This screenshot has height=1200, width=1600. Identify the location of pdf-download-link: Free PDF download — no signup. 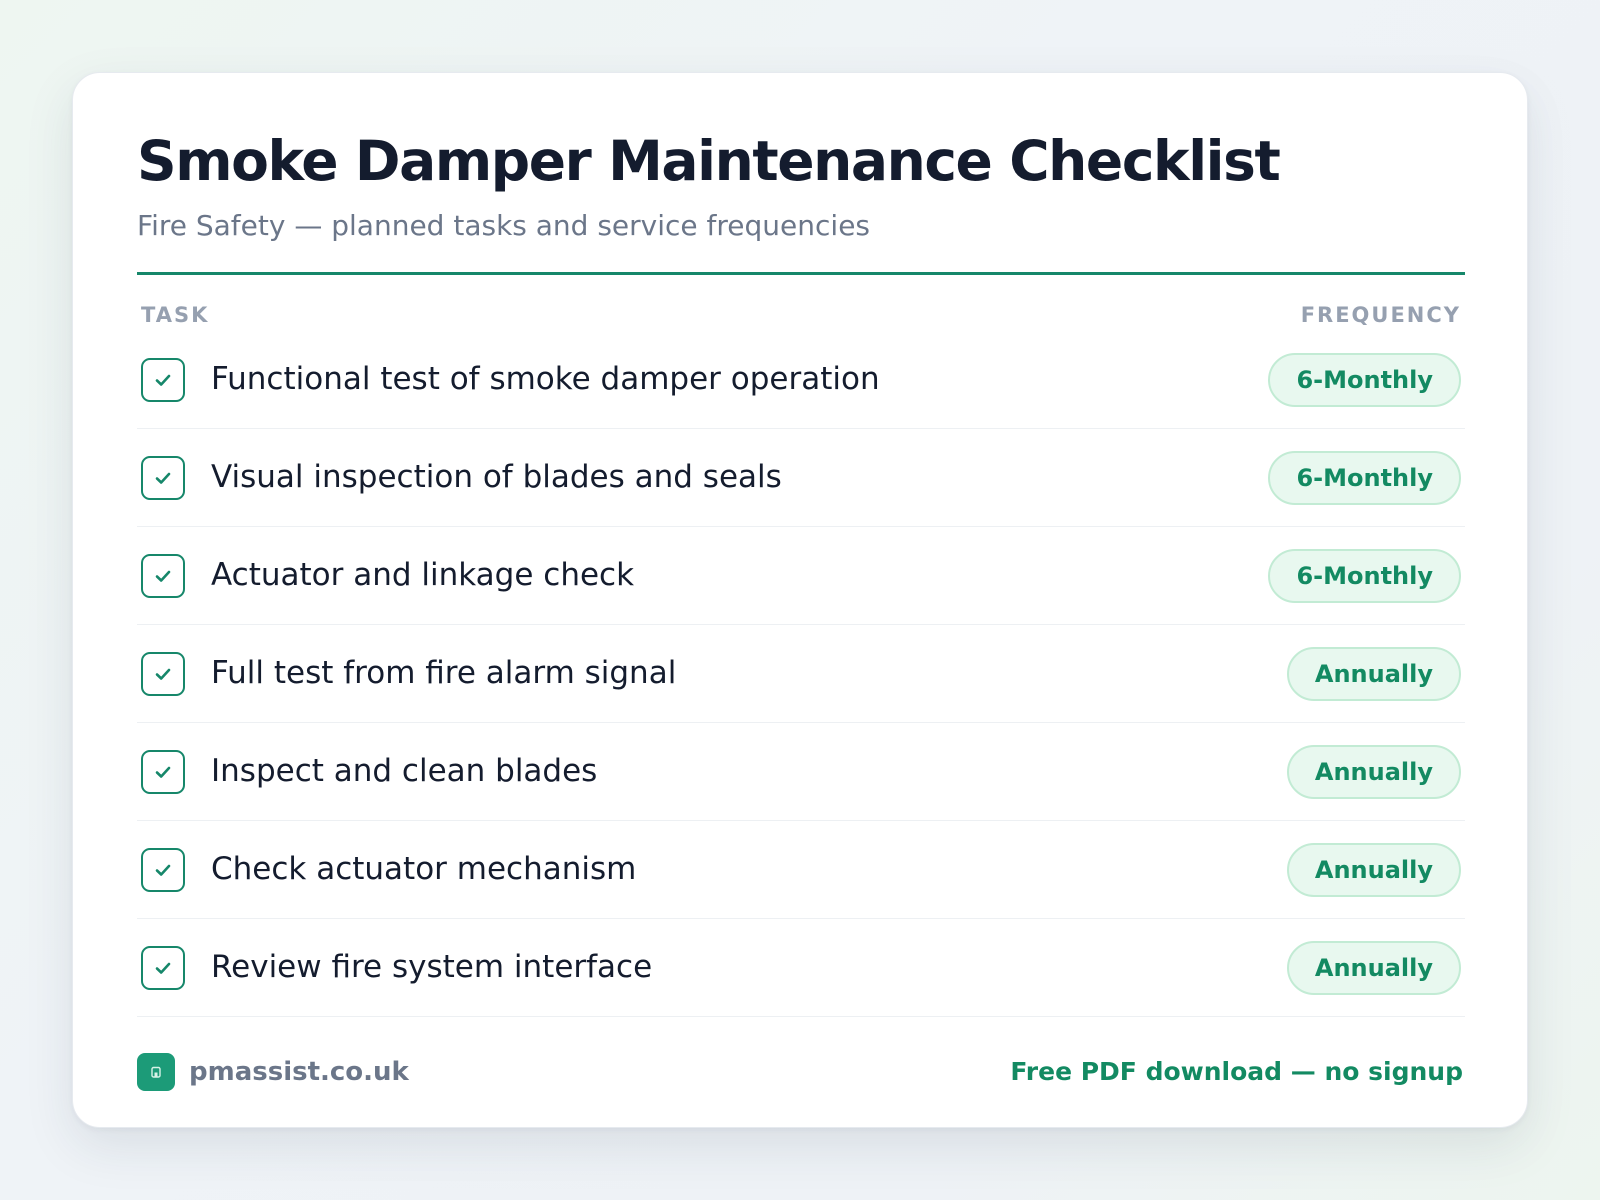
(1236, 1071).